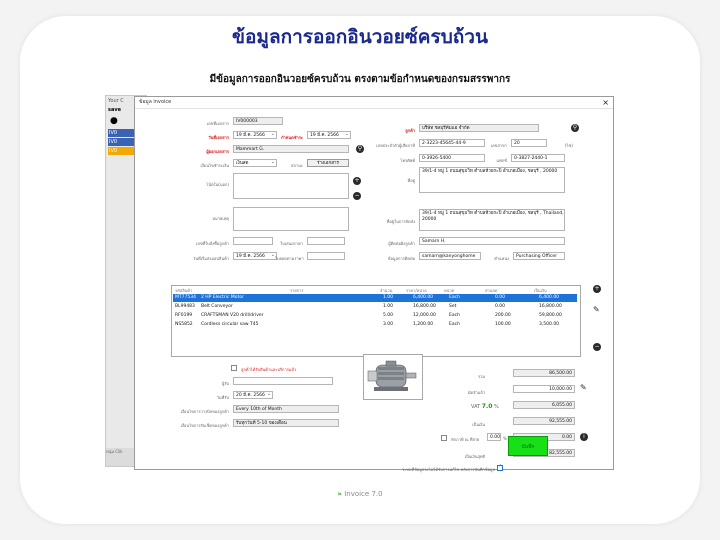 Image resolution: width=720 pixels, height=540 pixels. What do you see at coordinates (400, 221) in the screenshot?
I see `ship-label: ที่อยู่ในการจัดส่ง` at bounding box center [400, 221].